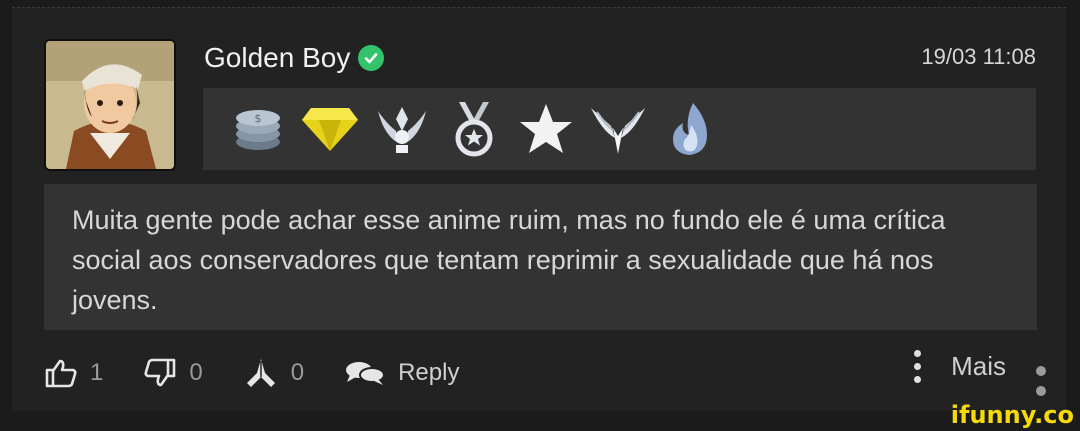  What do you see at coordinates (474, 129) in the screenshot?
I see `medal-icon` at bounding box center [474, 129].